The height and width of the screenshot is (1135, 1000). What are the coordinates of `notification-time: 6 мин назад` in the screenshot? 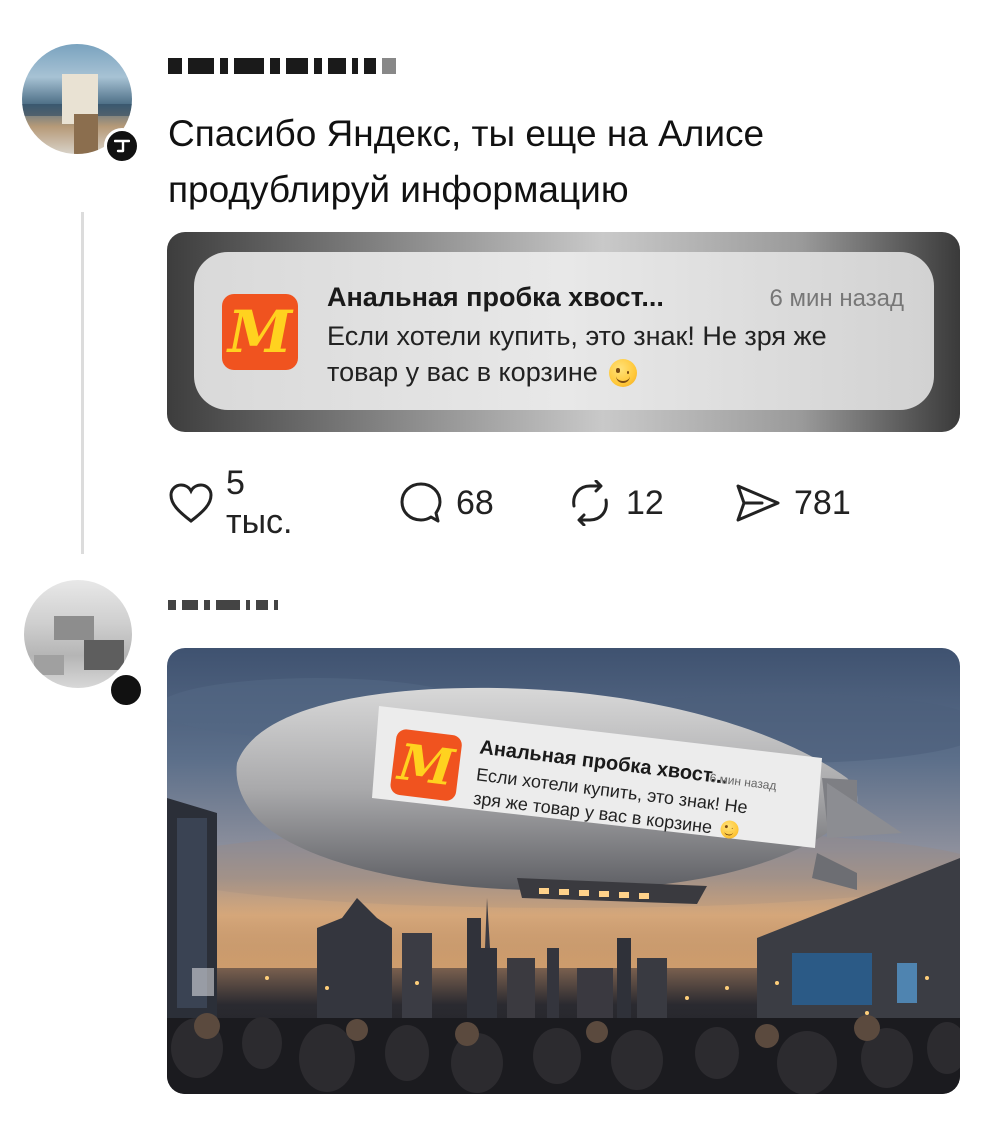 It's located at (836, 298).